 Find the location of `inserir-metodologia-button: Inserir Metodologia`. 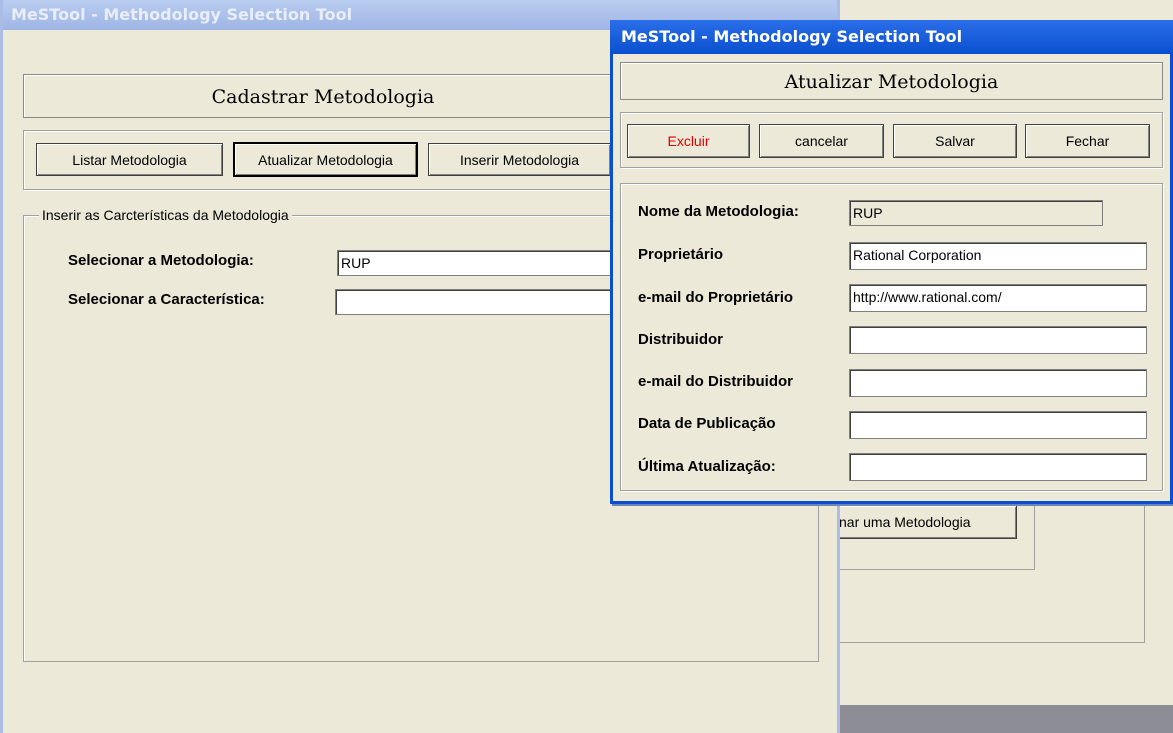

inserir-metodologia-button: Inserir Metodologia is located at coordinates (519, 159).